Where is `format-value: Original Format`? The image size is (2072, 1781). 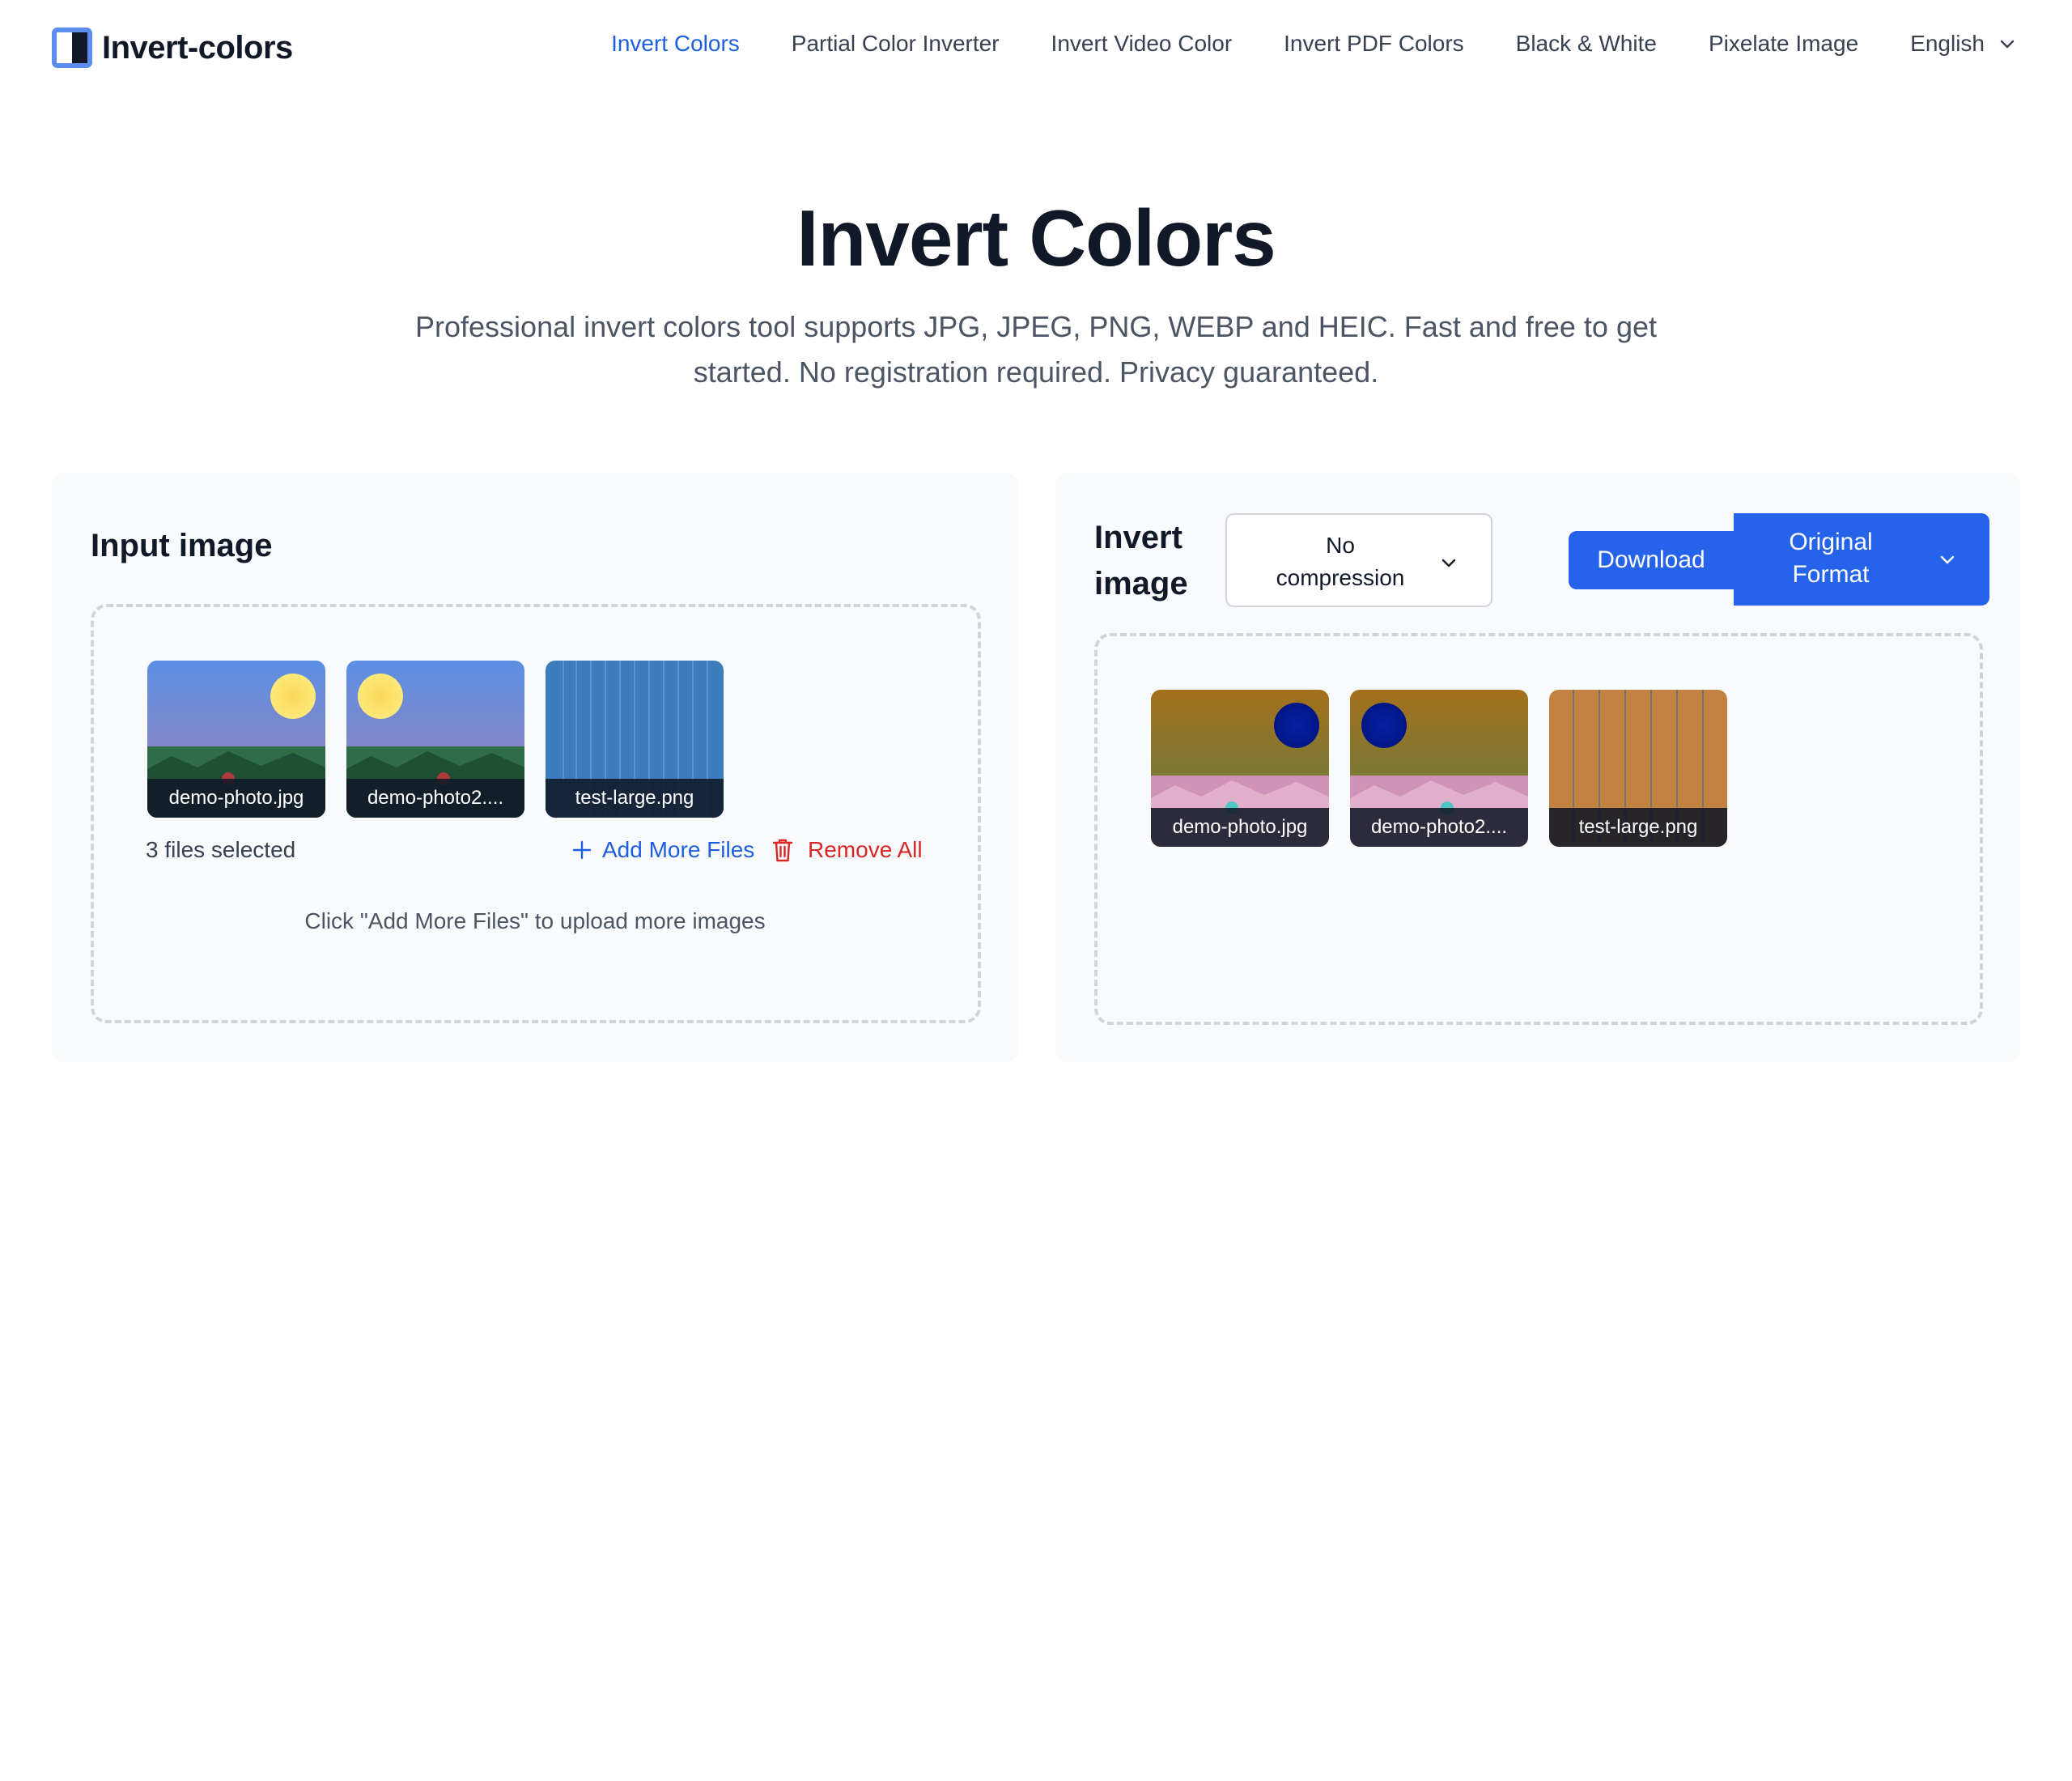 format-value: Original Format is located at coordinates (1830, 558).